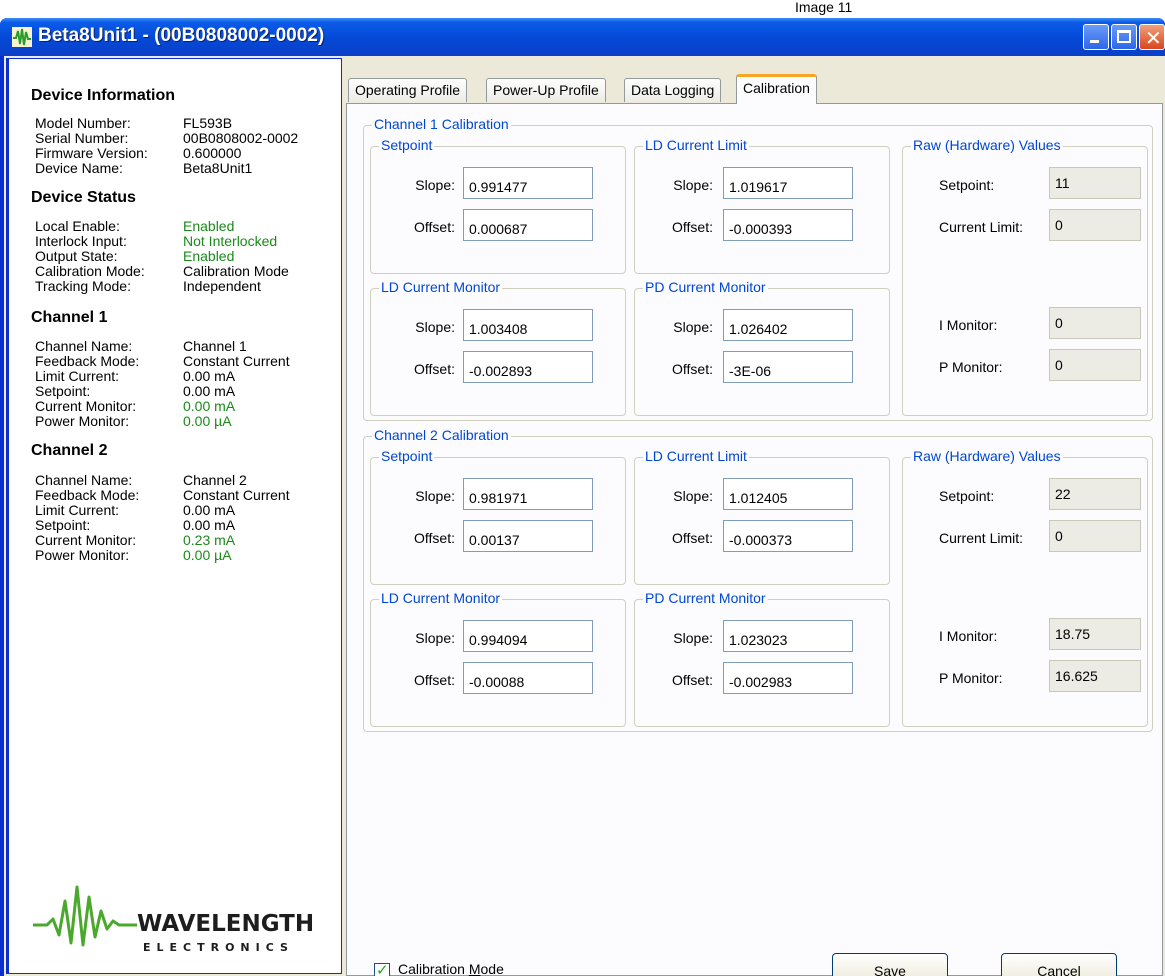 The image size is (1165, 976). What do you see at coordinates (1095, 183) in the screenshot?
I see `ch1-raw-setpoint-value: 11` at bounding box center [1095, 183].